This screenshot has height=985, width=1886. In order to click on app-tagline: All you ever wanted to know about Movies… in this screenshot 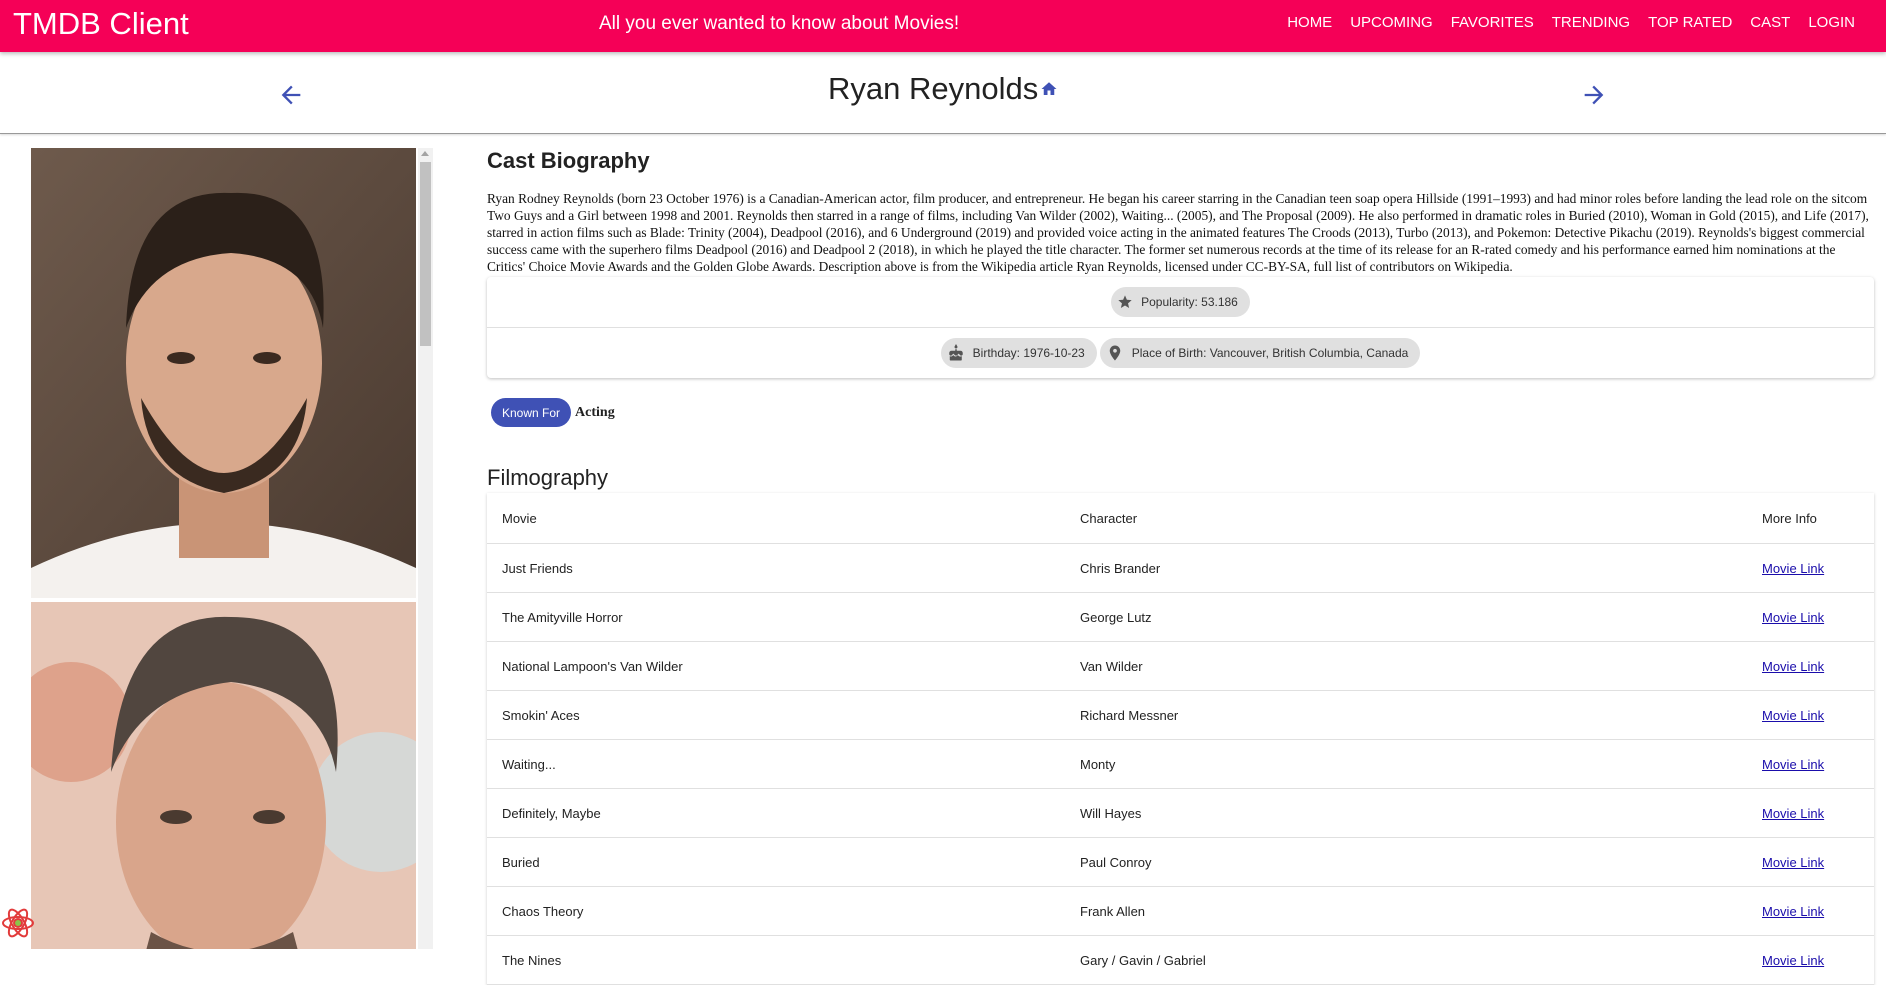, I will do `click(779, 23)`.